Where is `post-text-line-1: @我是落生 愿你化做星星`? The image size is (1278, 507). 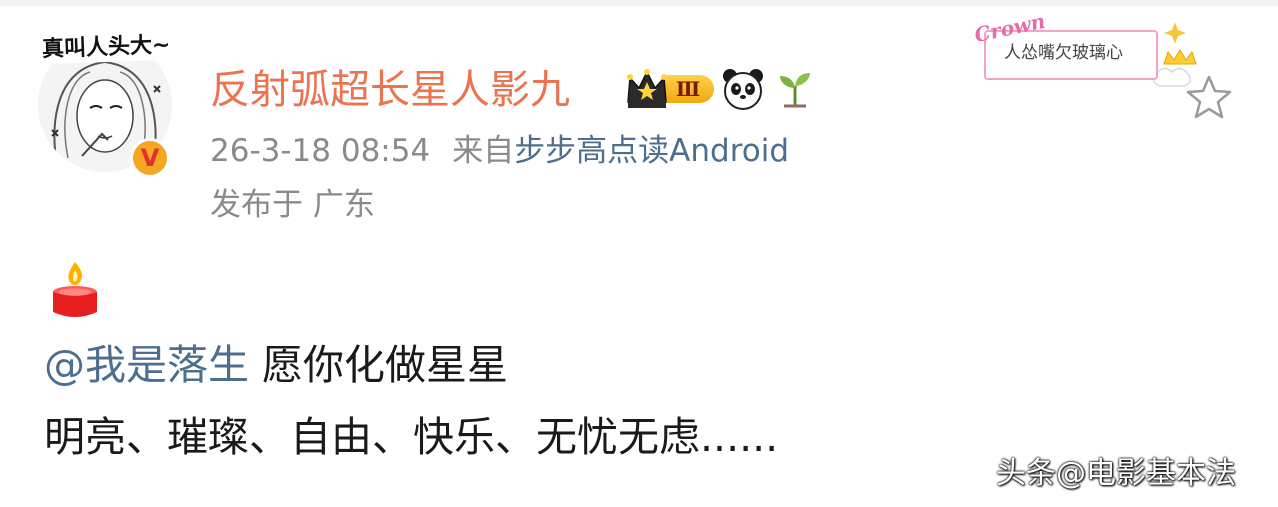
post-text-line-1: @我是落生 愿你化做星星 is located at coordinates (276, 365).